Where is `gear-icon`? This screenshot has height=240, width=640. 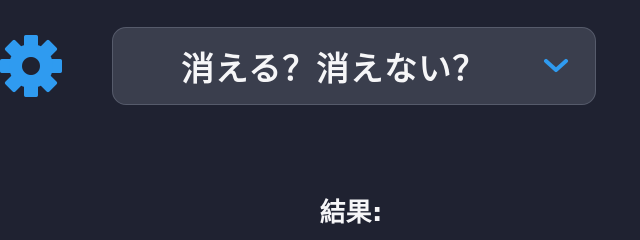
gear-icon is located at coordinates (32, 66).